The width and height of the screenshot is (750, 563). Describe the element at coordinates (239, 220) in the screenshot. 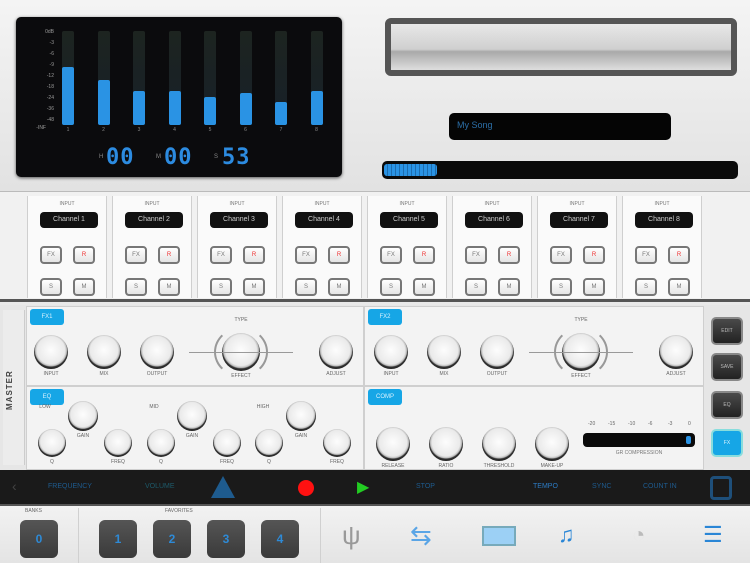

I see `channel-name: Channel 3` at that location.